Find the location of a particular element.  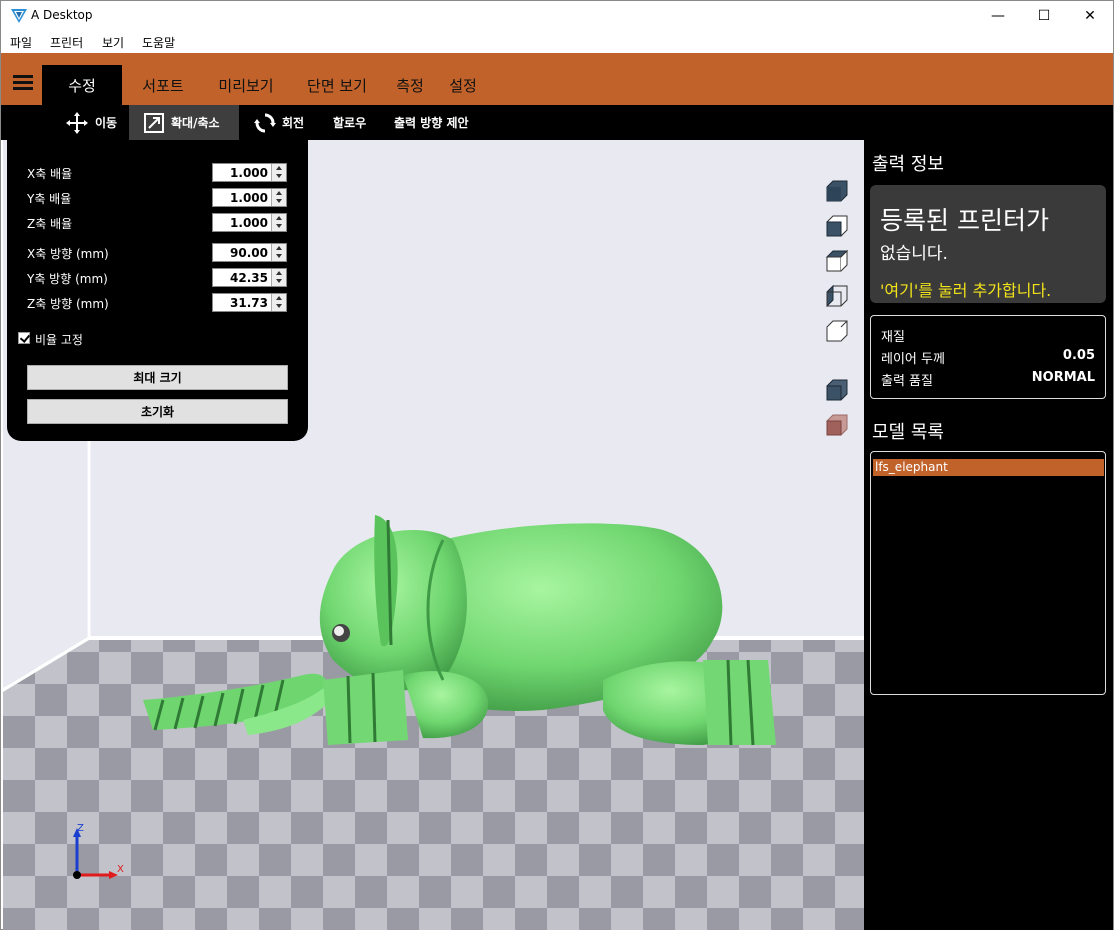

printer-card-line2: 없습니다. is located at coordinates (914, 254).